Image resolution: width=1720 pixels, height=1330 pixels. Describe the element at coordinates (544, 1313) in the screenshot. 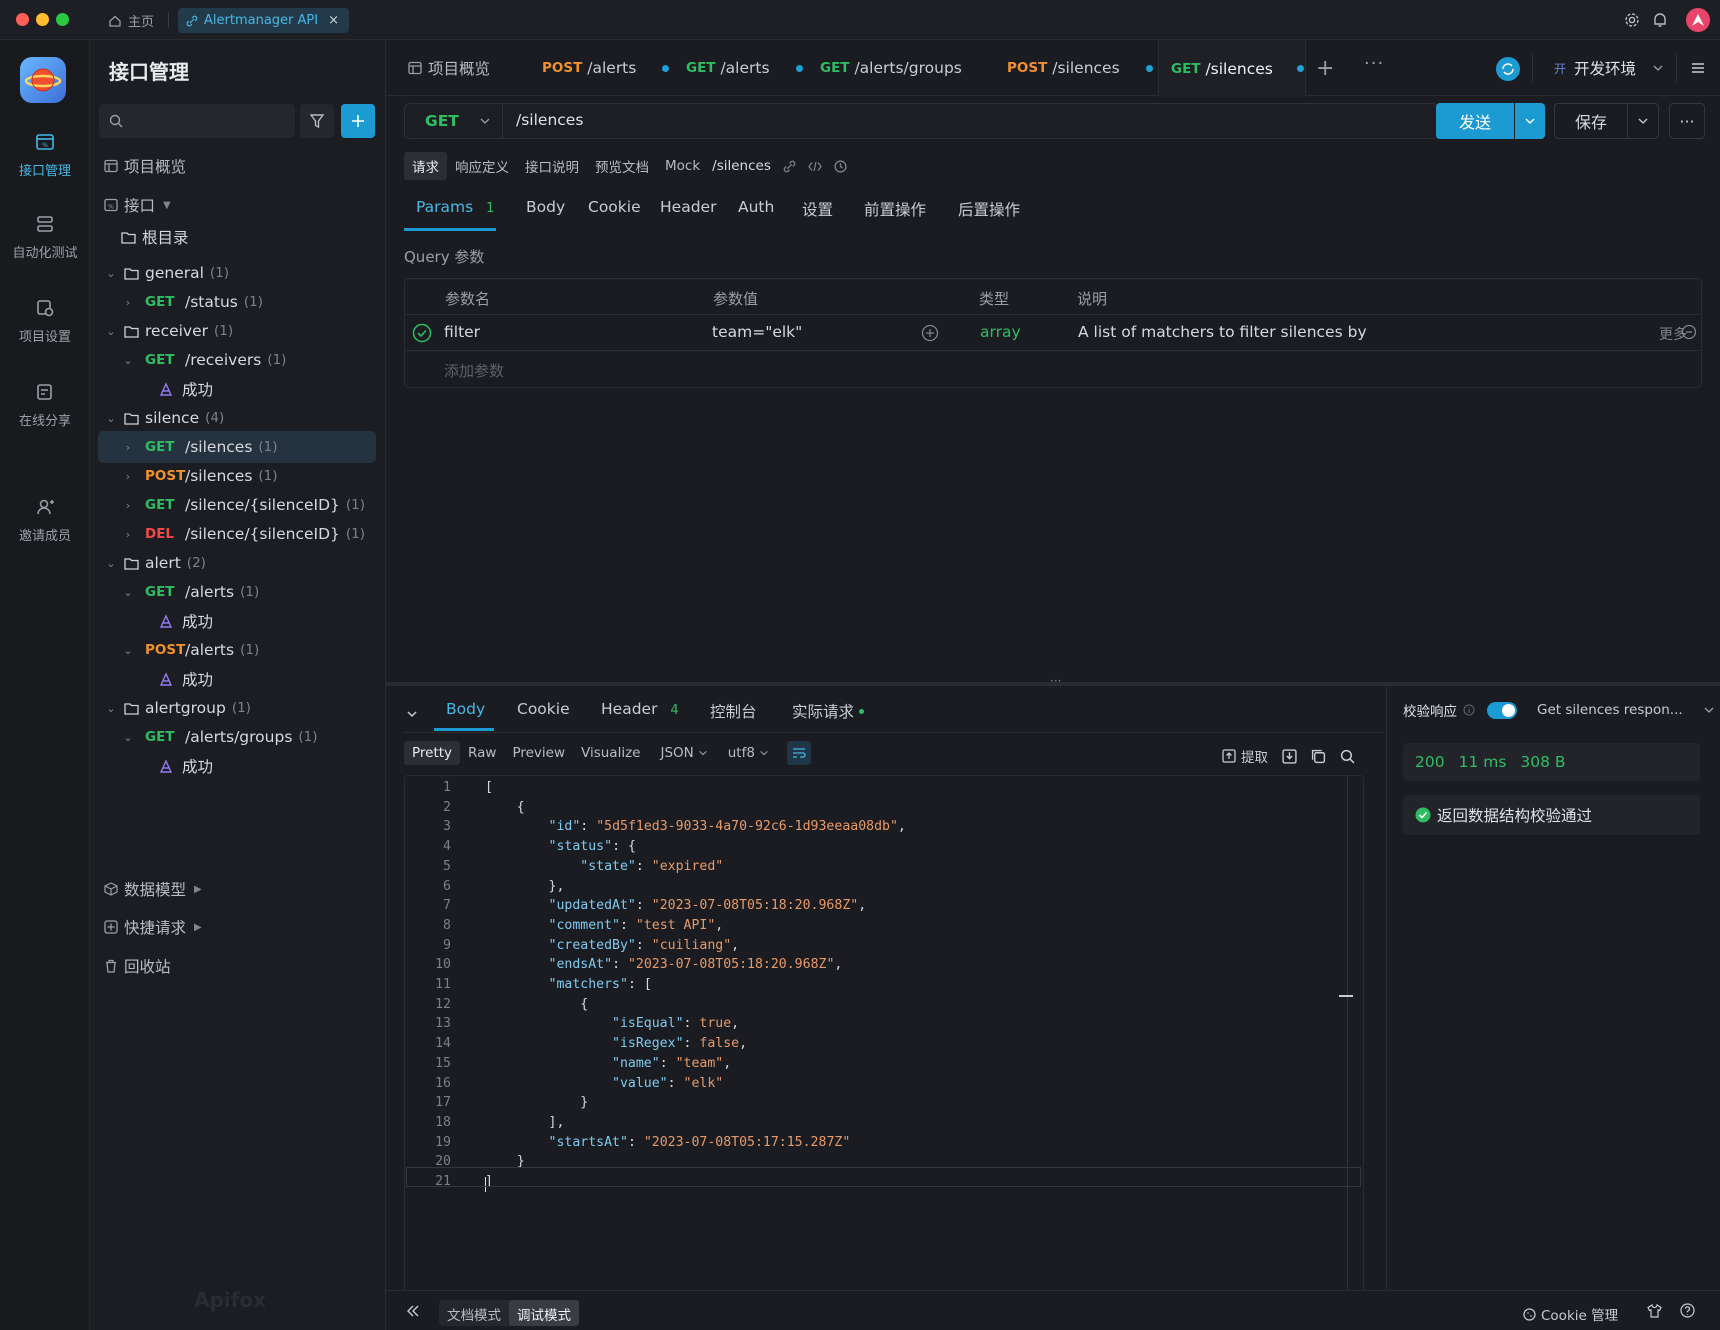

I see `debug-mode-button: 调试模式` at that location.